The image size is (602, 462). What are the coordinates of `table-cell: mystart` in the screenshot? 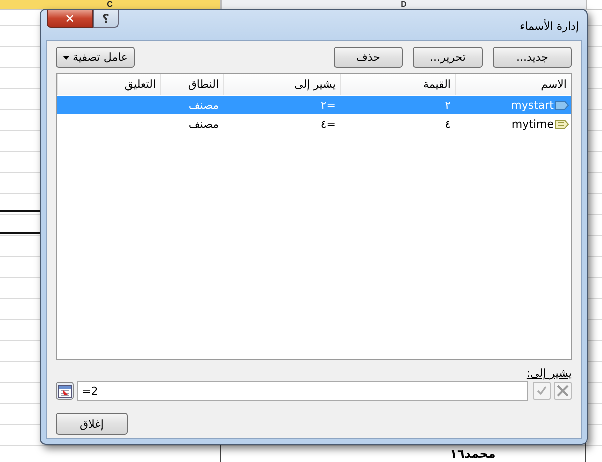 It's located at (532, 105).